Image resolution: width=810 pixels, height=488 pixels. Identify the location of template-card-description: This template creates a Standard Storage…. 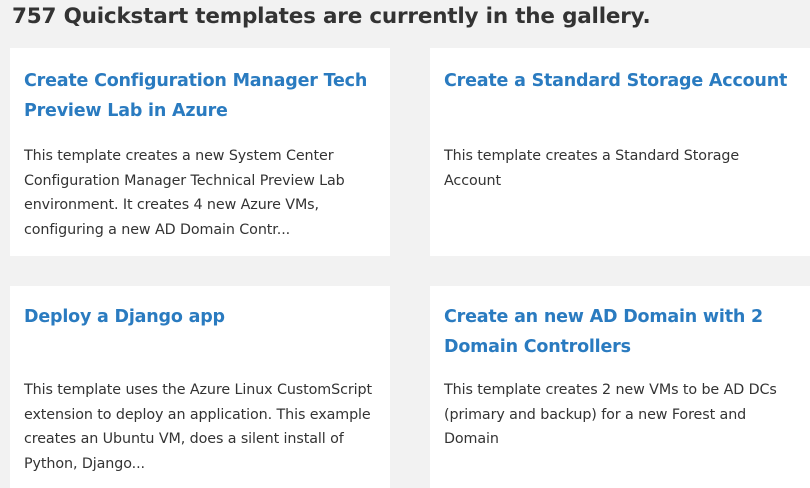
(592, 168).